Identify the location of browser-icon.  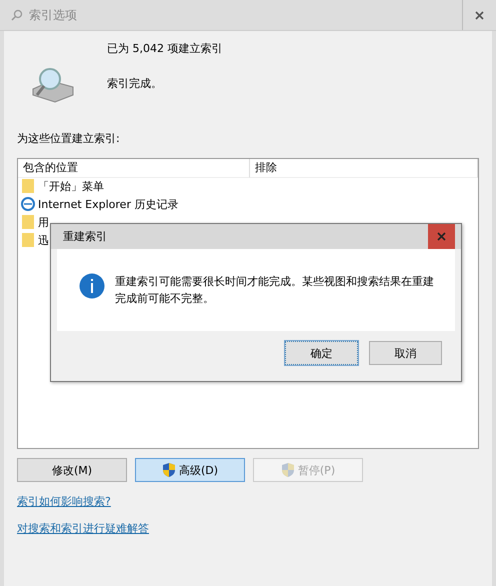
(28, 204).